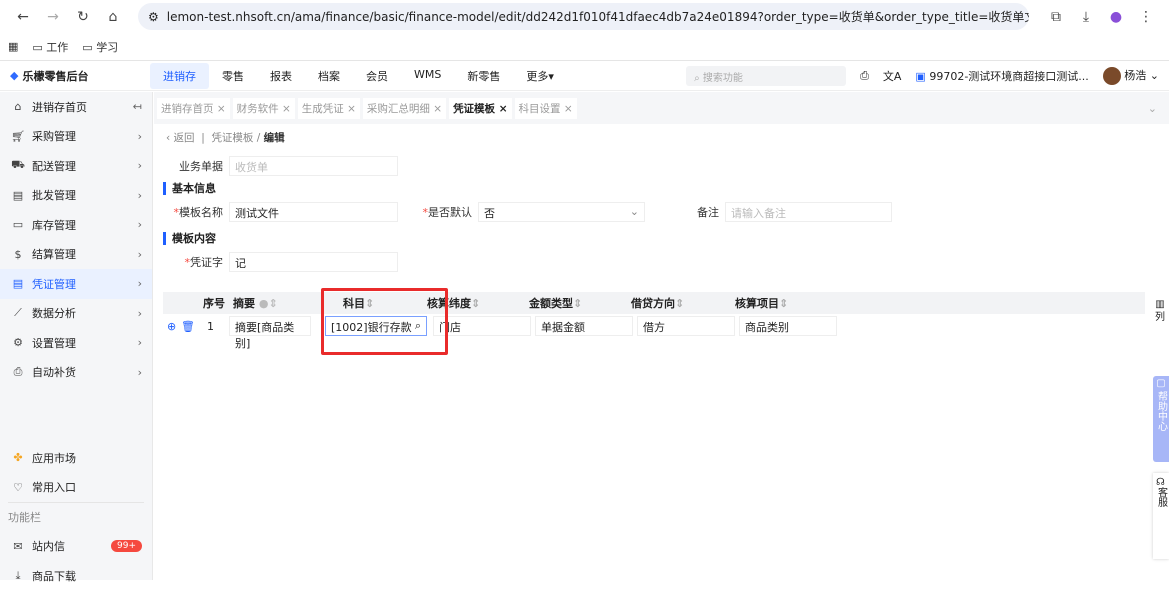 This screenshot has width=1169, height=591. What do you see at coordinates (313, 261) in the screenshot?
I see `voucher-word-input: 记` at bounding box center [313, 261].